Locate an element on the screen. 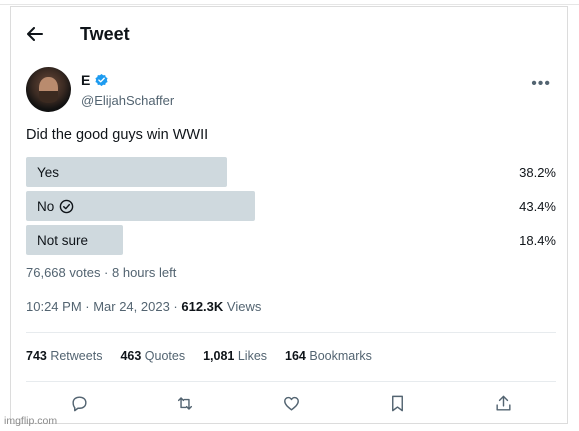 Image resolution: width=579 pixels, height=431 pixels. views-count: 612.3K is located at coordinates (202, 306).